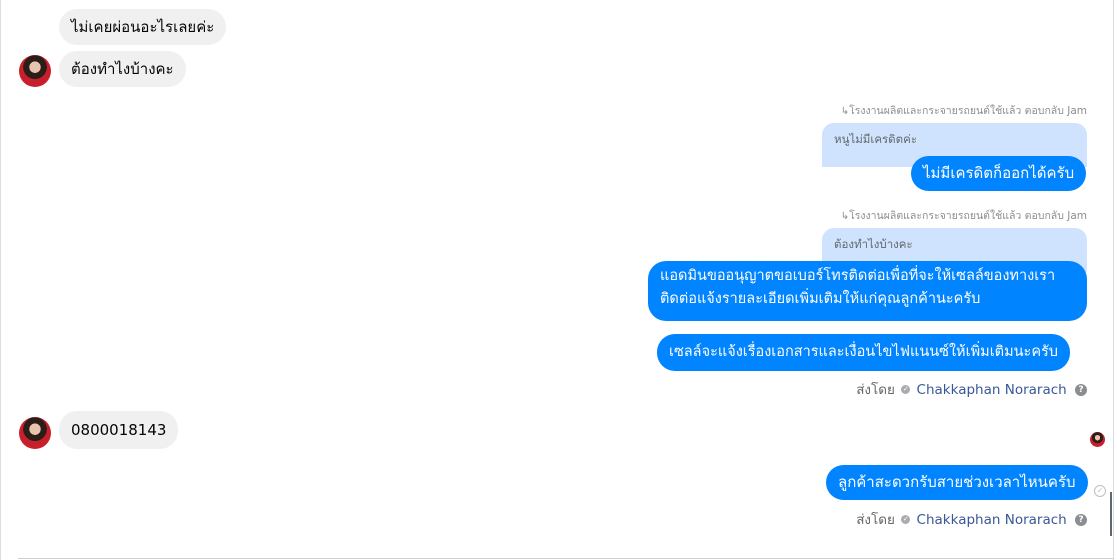  I want to click on incoming-message: 0800018143, so click(119, 430).